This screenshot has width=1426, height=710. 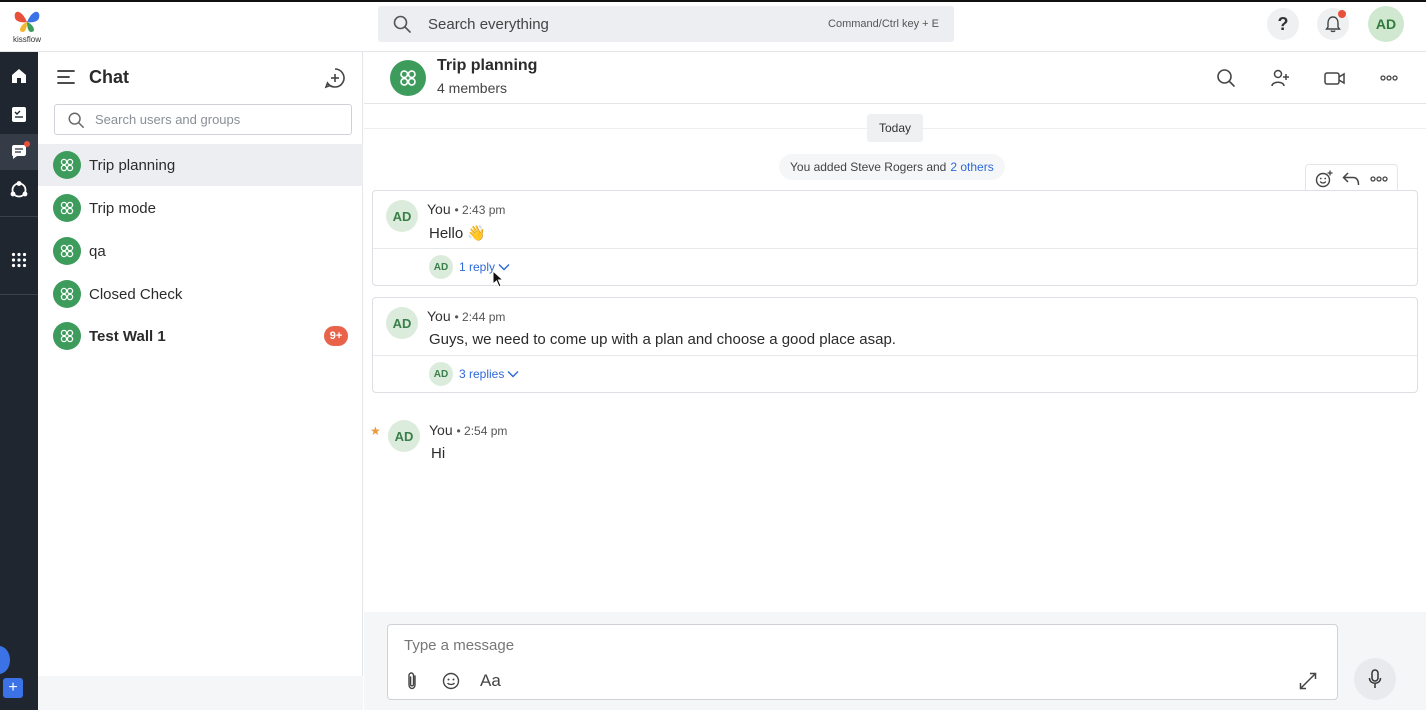 What do you see at coordinates (66, 77) in the screenshot?
I see `menu-icon` at bounding box center [66, 77].